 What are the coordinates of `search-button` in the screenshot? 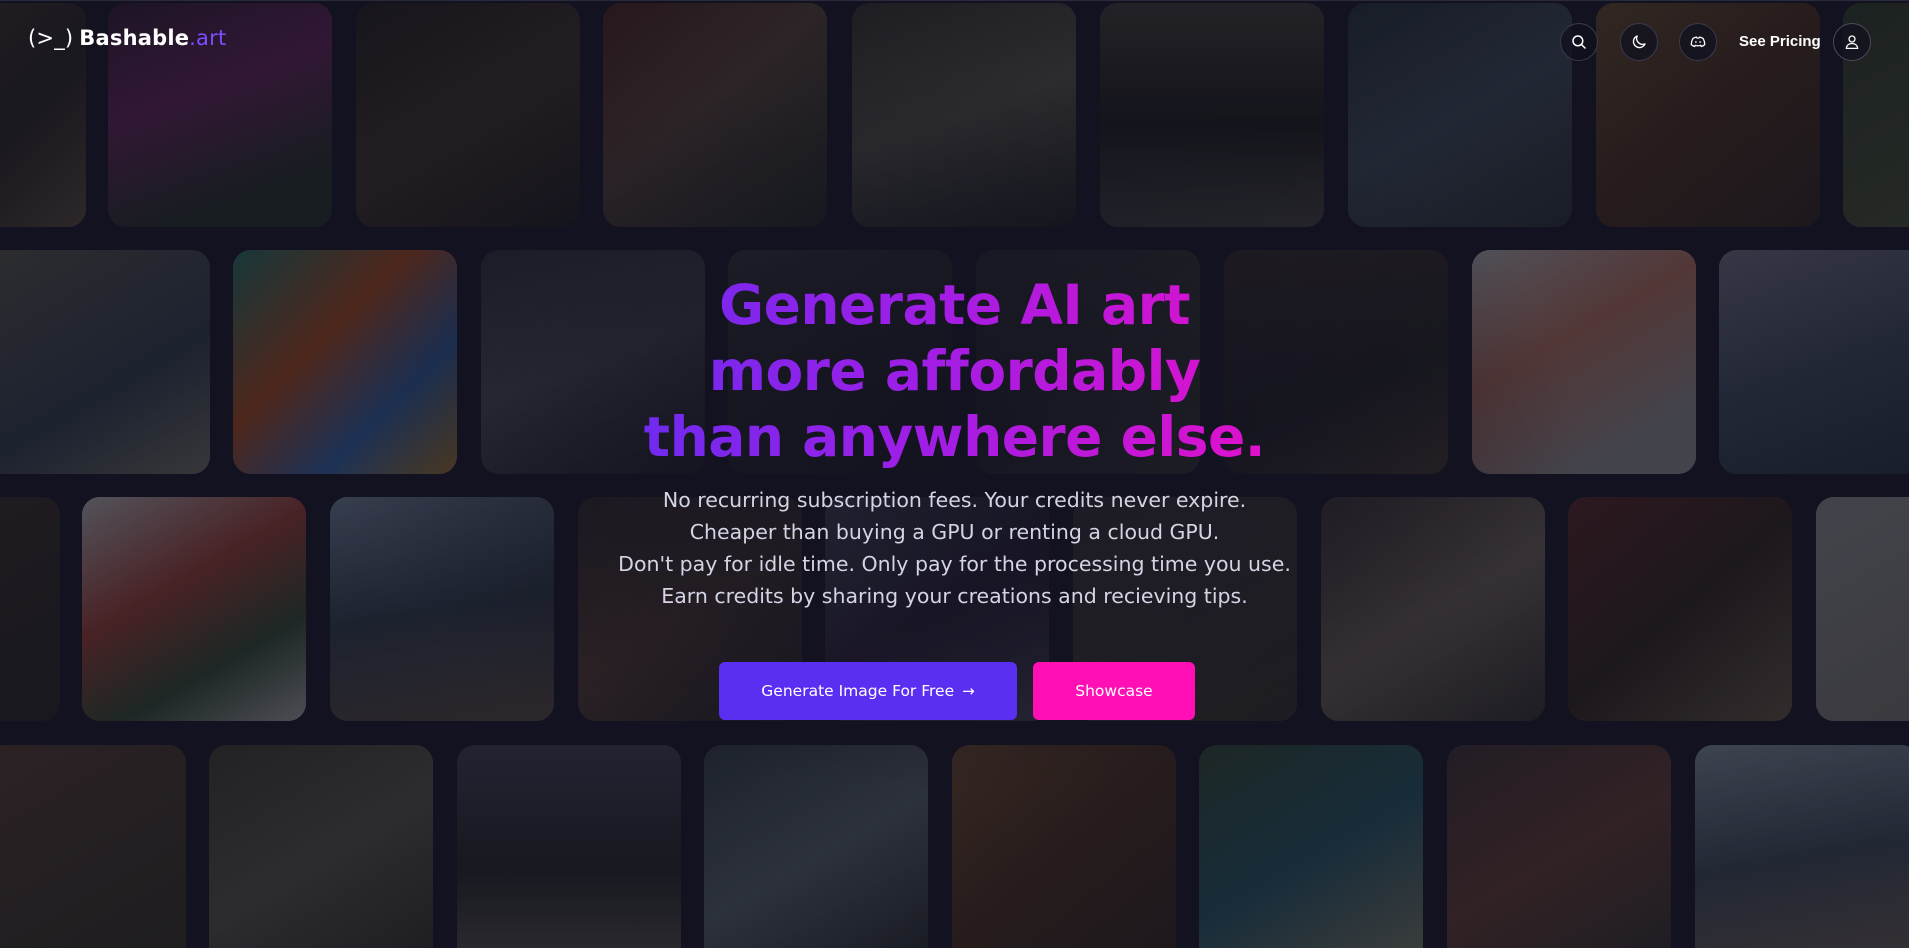 It's located at (1579, 42).